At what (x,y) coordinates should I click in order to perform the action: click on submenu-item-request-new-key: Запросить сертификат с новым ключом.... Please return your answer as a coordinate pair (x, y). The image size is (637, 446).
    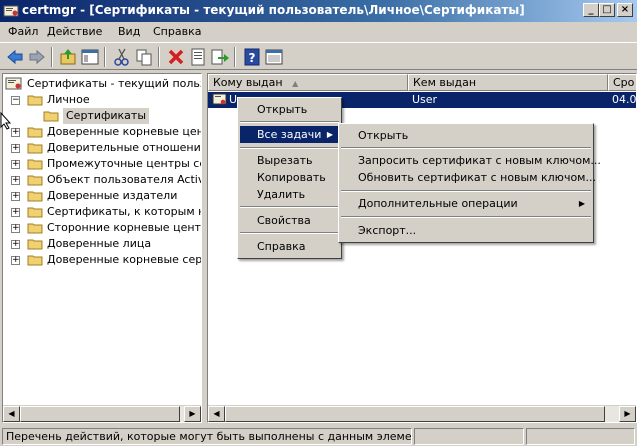
    Looking at the image, I should click on (471, 160).